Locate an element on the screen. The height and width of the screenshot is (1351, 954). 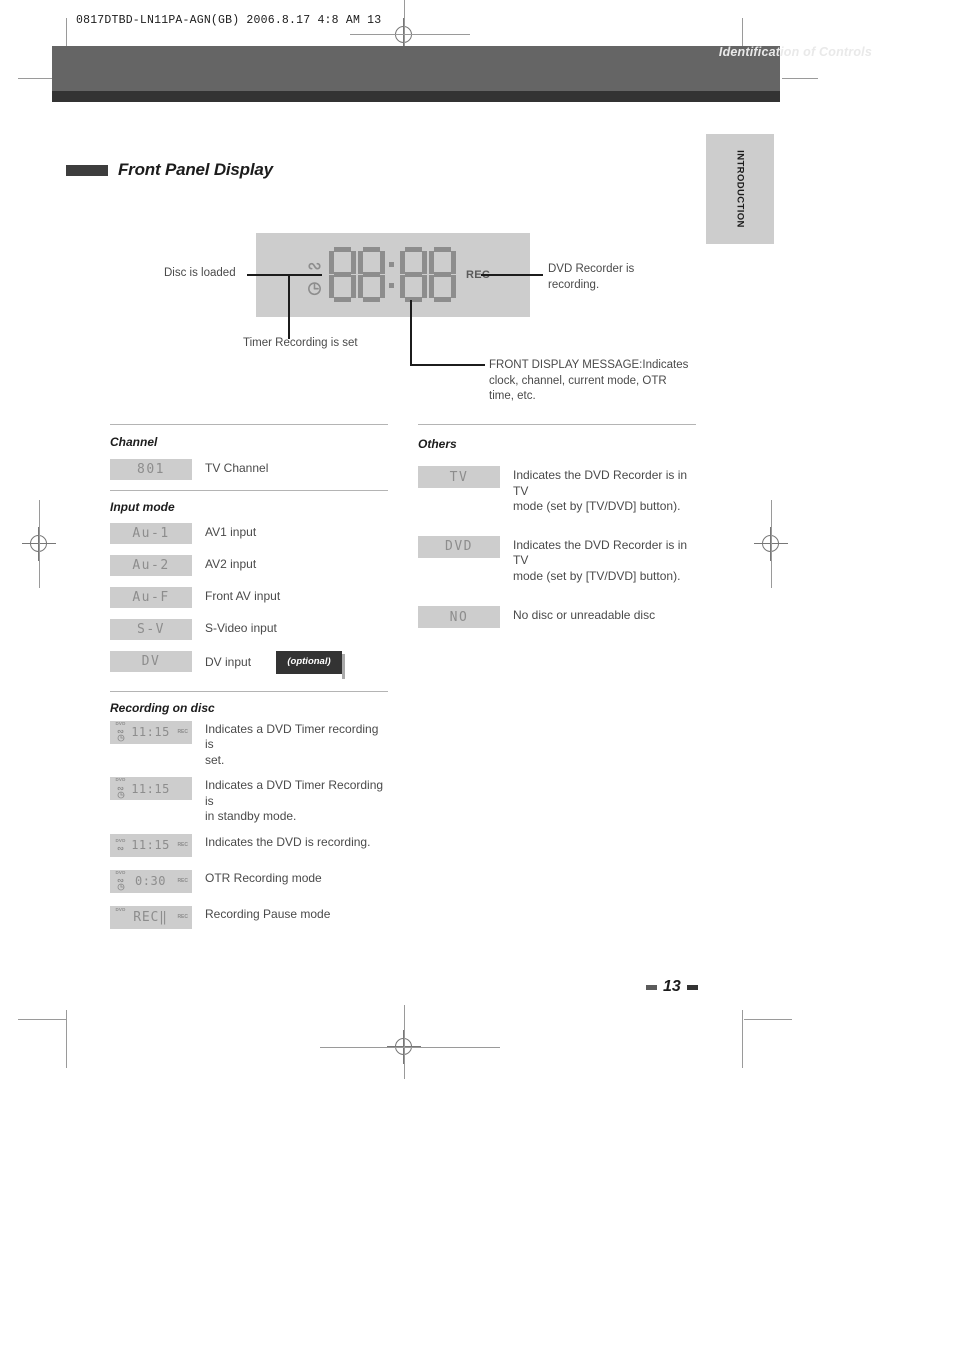
lcd-chip: NO is located at coordinates (459, 617).